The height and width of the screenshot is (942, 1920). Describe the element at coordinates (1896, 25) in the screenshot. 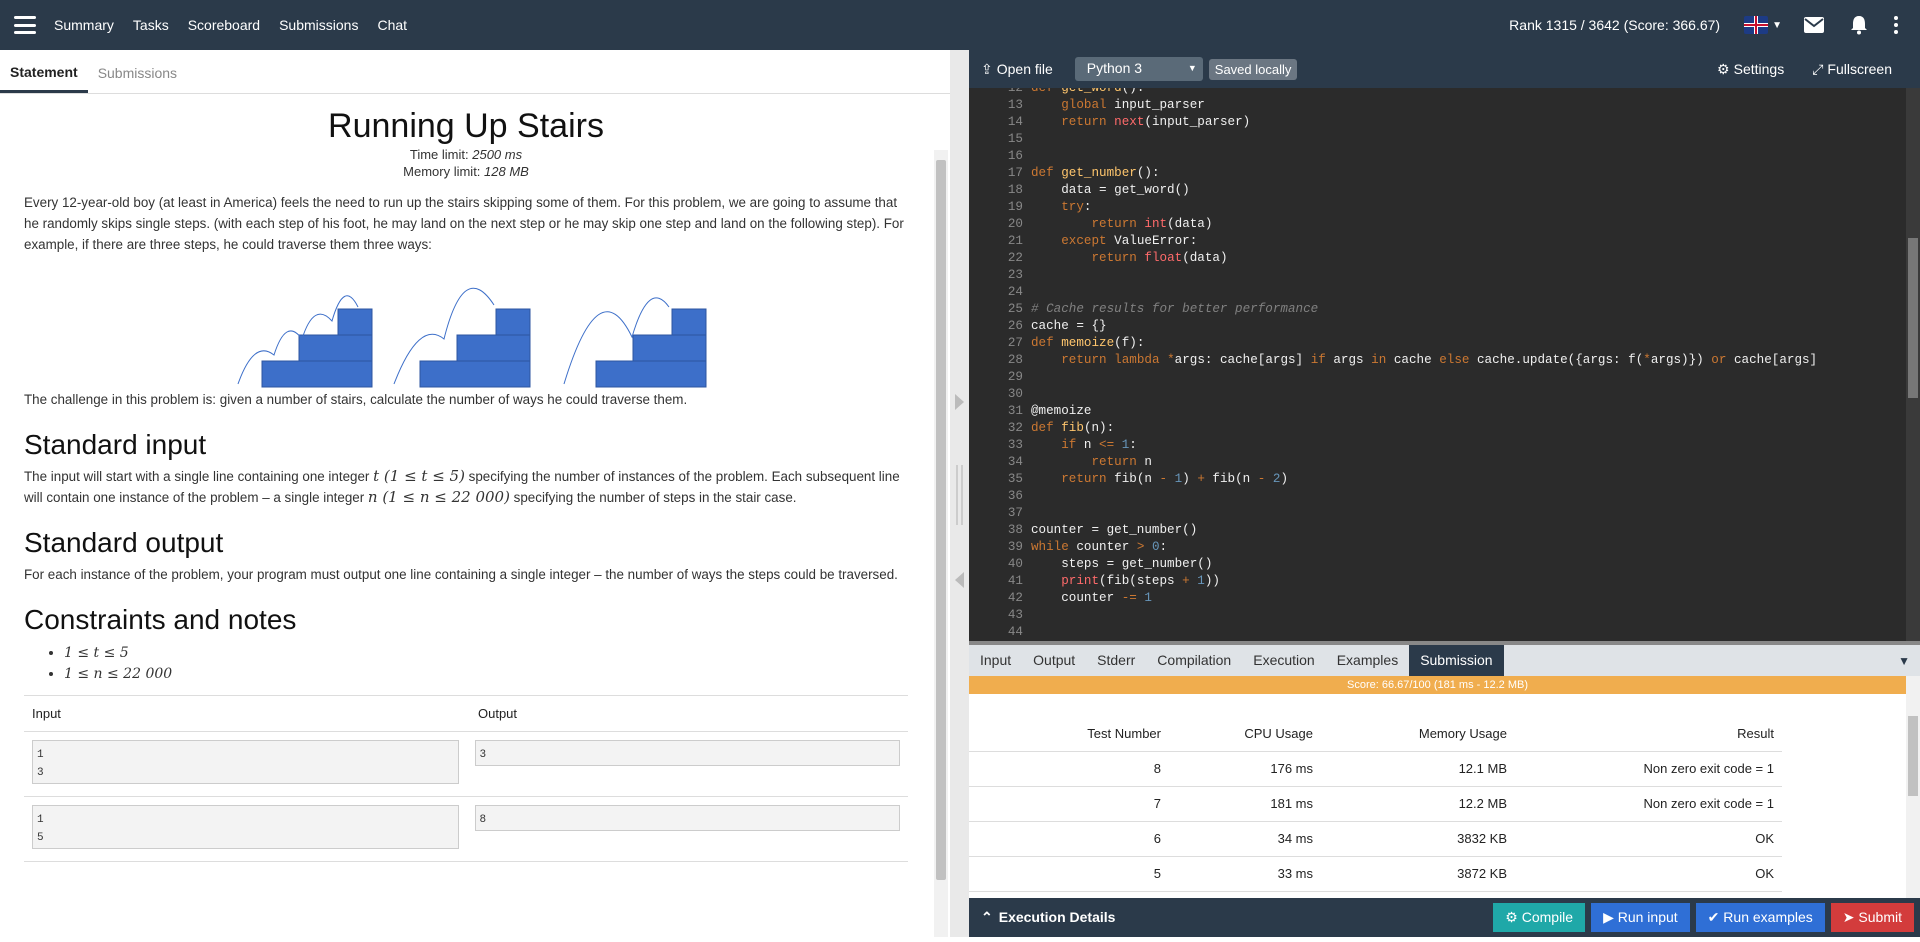

I see `more-vertical-icon` at that location.